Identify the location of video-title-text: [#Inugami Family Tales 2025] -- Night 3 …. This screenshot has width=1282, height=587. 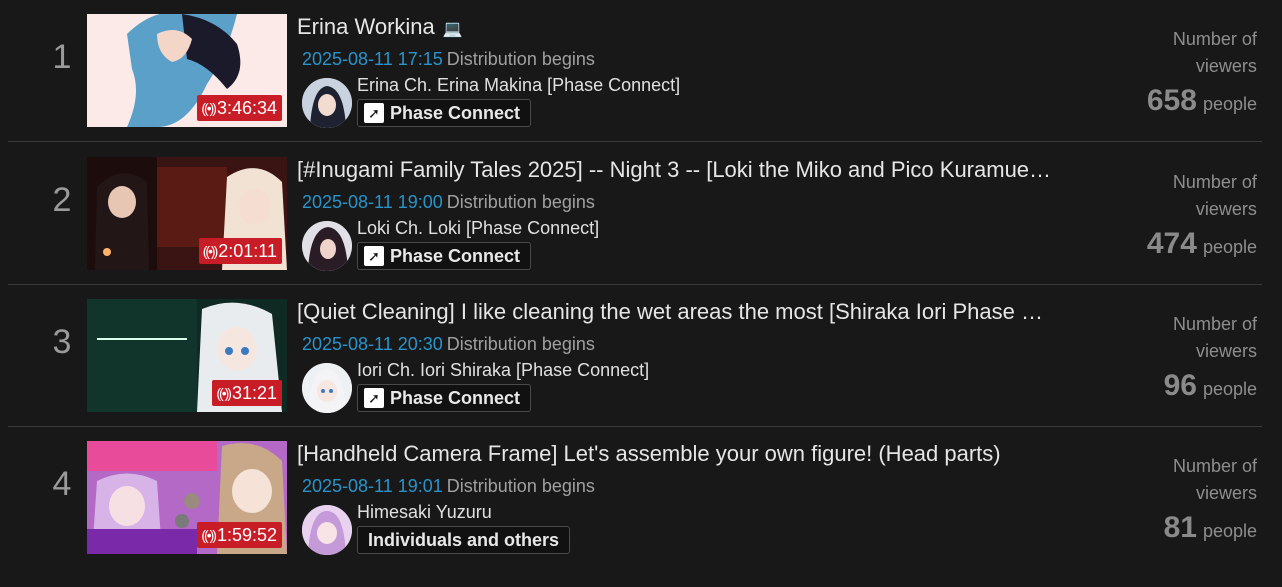
(674, 169).